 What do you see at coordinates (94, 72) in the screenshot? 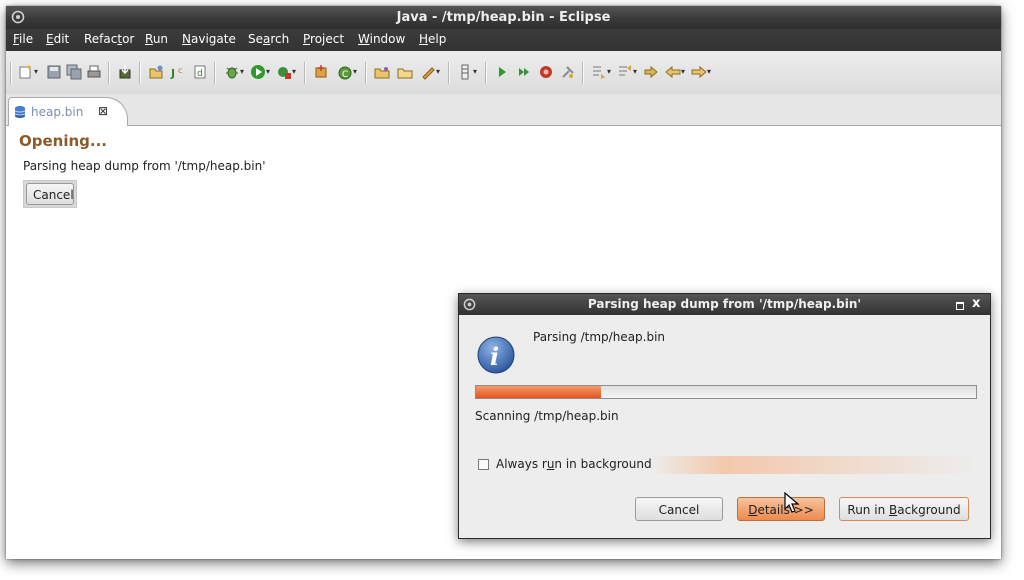
I see `print-icon` at bounding box center [94, 72].